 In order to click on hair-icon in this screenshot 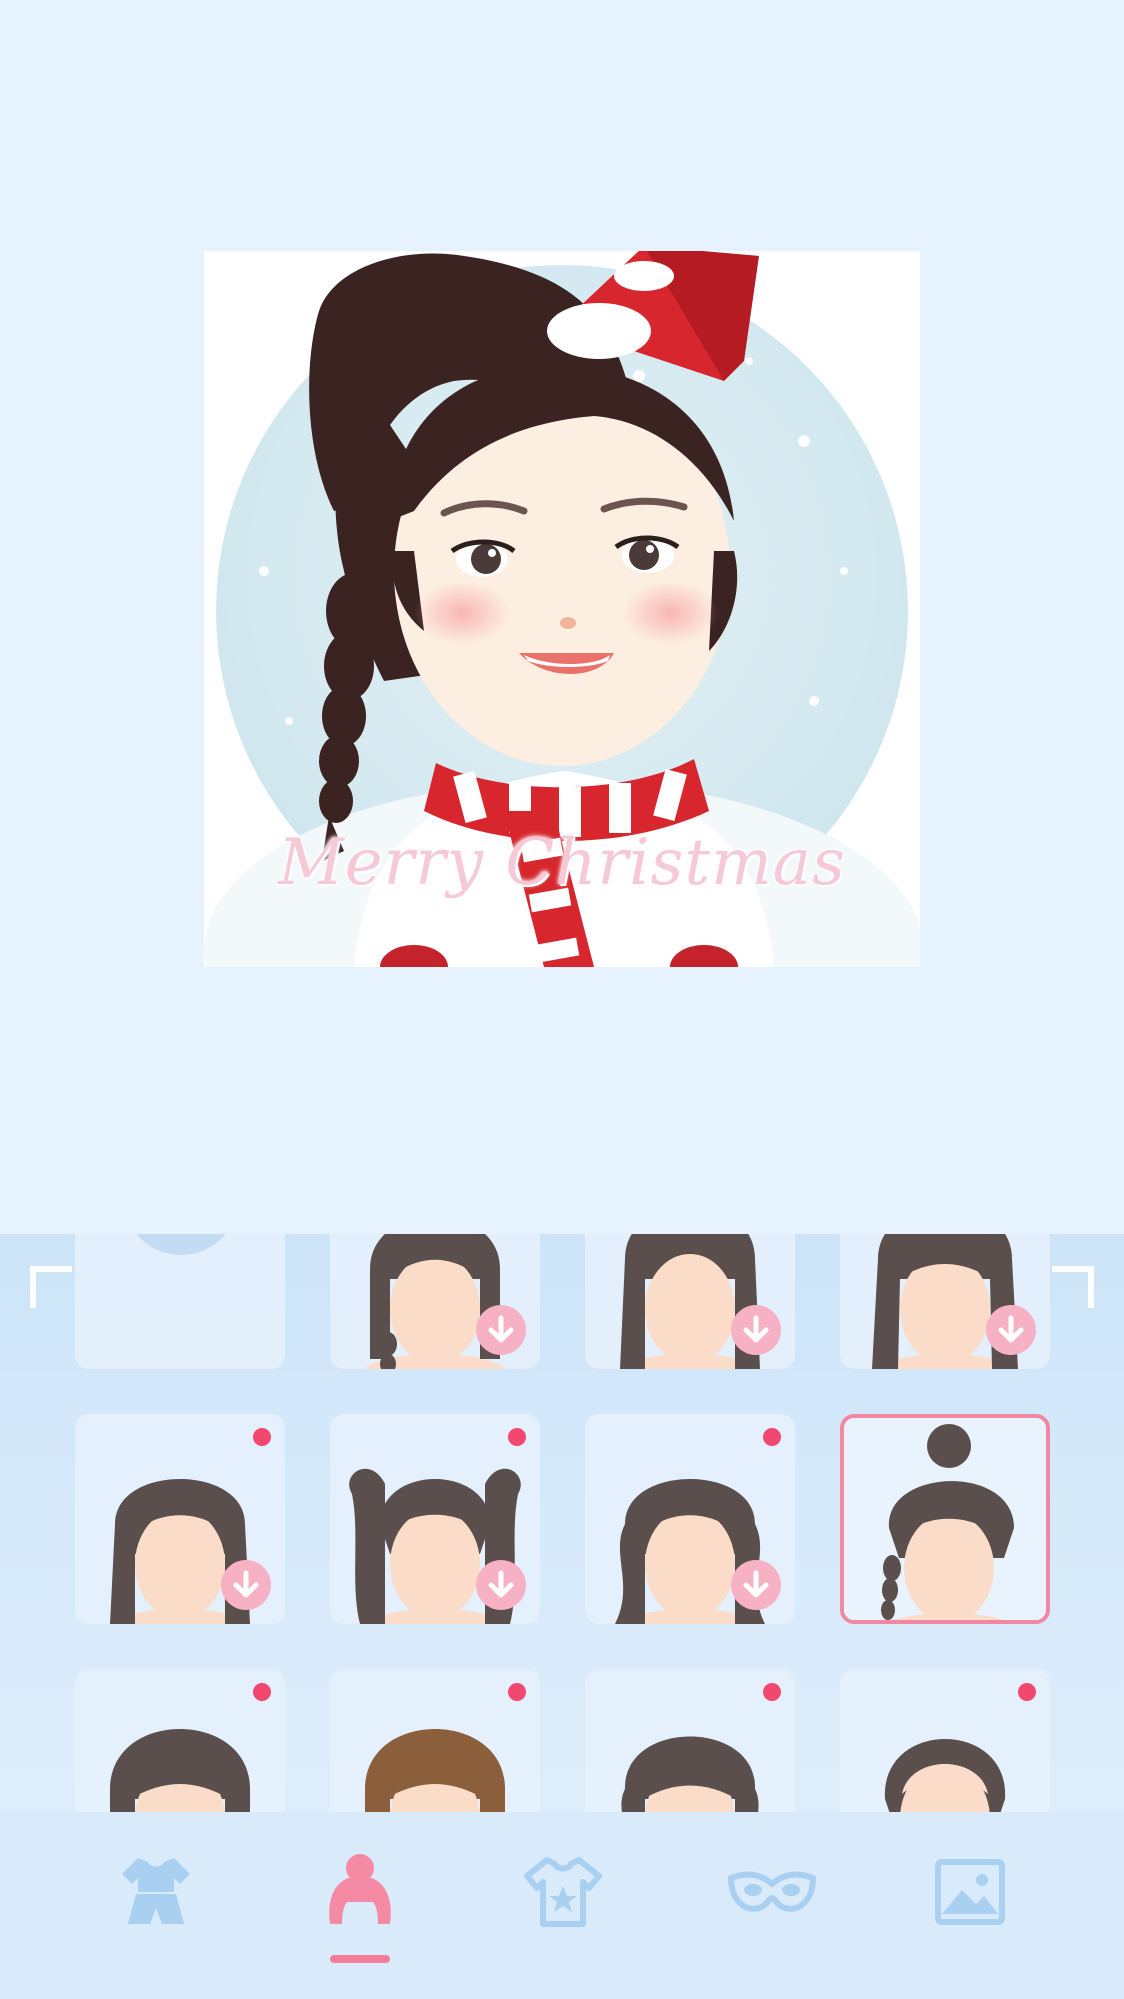, I will do `click(360, 1889)`.